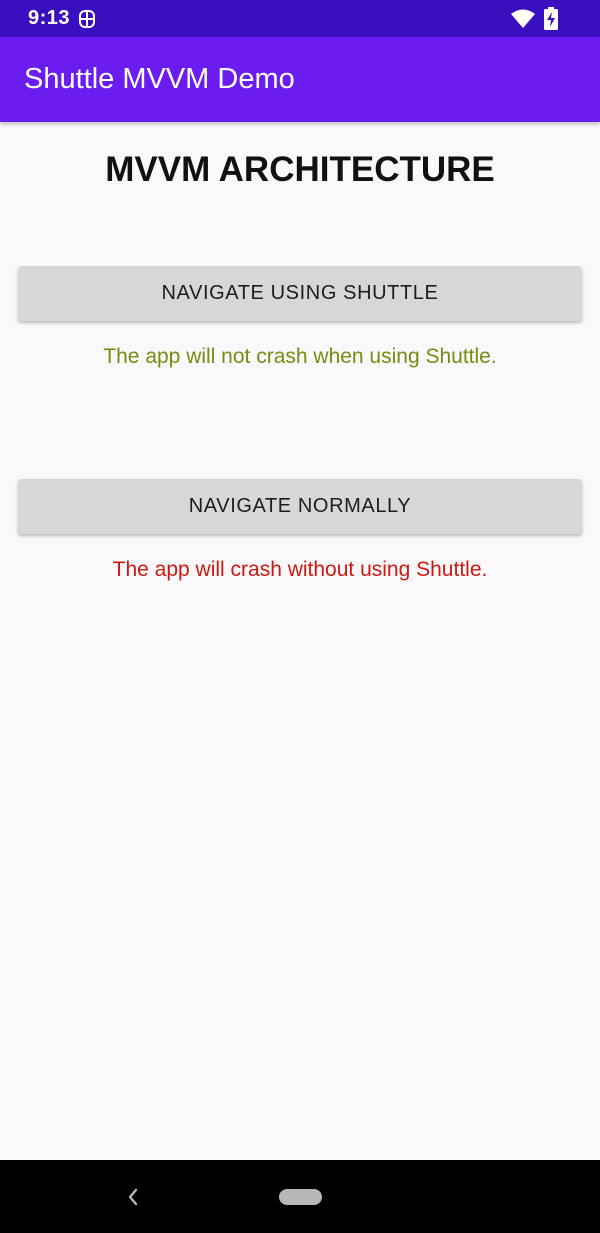 This screenshot has width=600, height=1233. What do you see at coordinates (87, 19) in the screenshot?
I see `shuttle-notification-icon` at bounding box center [87, 19].